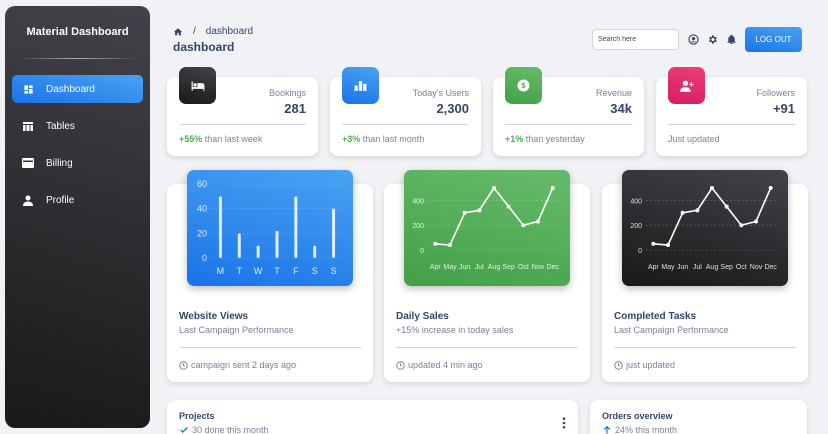 This screenshot has height=434, width=828. Describe the element at coordinates (440, 93) in the screenshot. I see `stat-label: Today's Users` at that location.